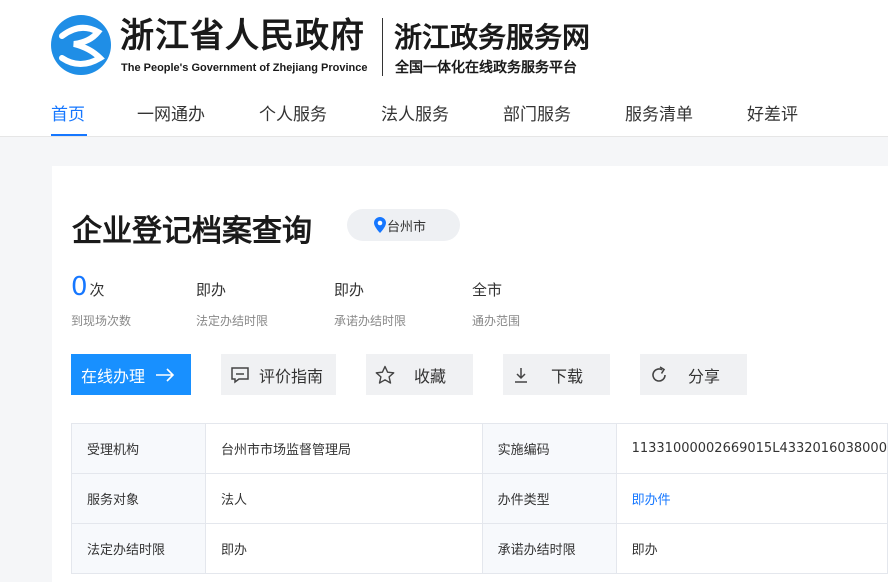 This screenshot has width=888, height=582. What do you see at coordinates (79, 287) in the screenshot?
I see `stat-visits-number: 0` at bounding box center [79, 287].